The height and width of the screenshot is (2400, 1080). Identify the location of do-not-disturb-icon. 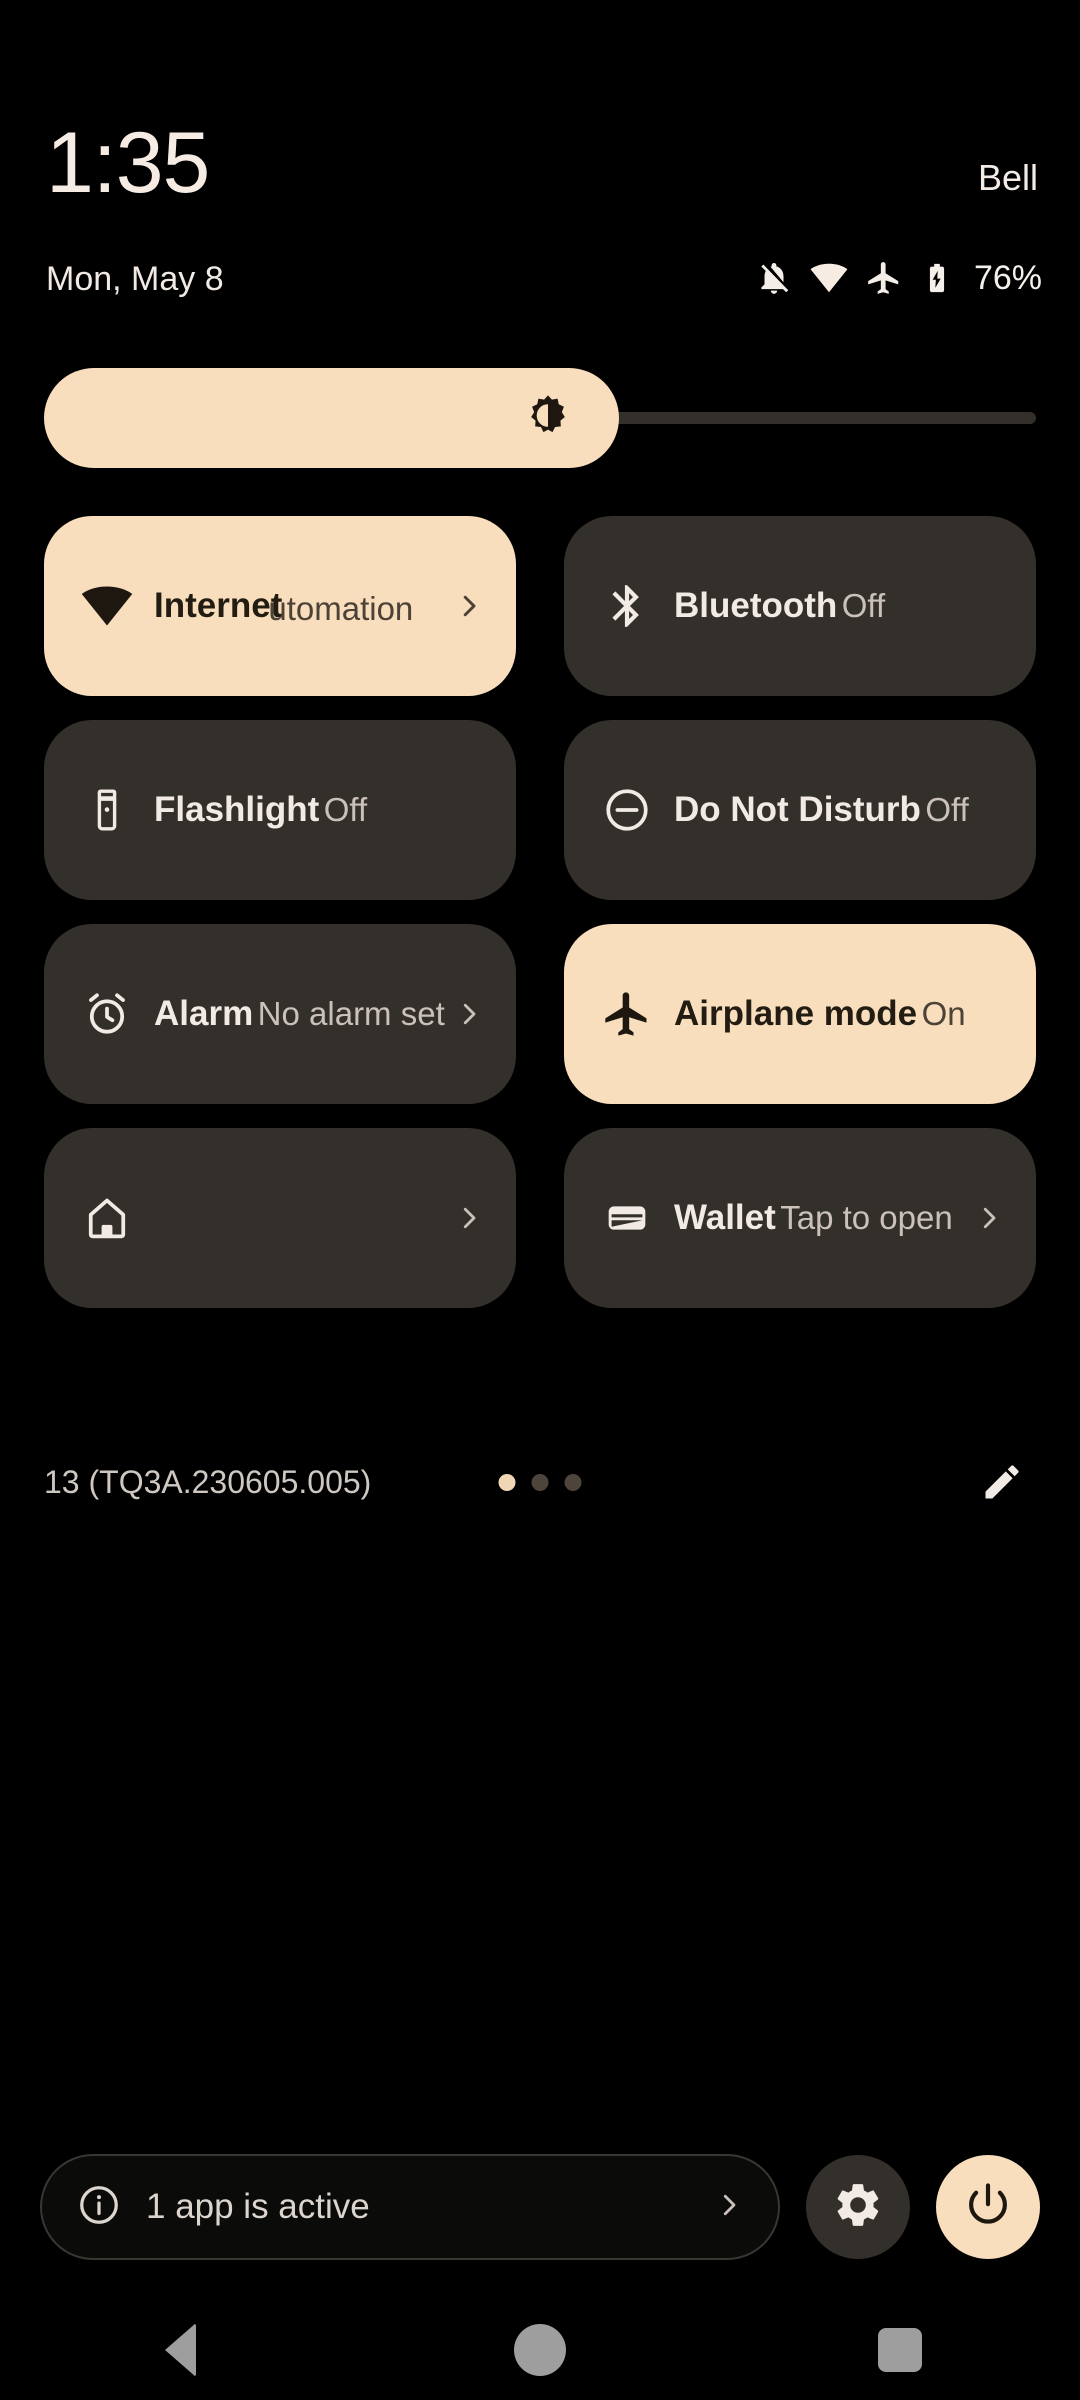
(627, 810).